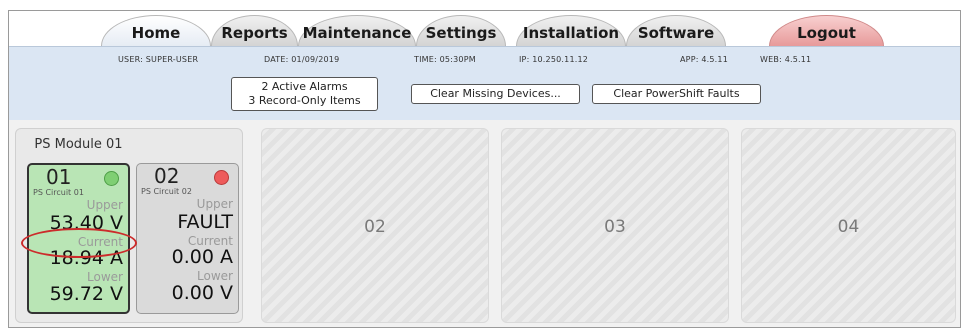 This screenshot has height=331, width=969. I want to click on tab-software: Software, so click(676, 30).